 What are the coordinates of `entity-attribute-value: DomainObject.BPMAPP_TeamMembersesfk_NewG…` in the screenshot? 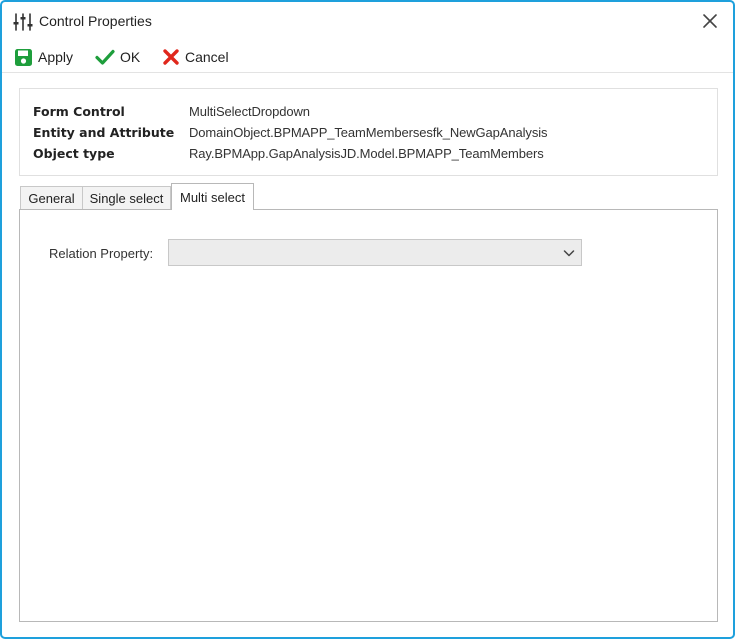 It's located at (368, 132).